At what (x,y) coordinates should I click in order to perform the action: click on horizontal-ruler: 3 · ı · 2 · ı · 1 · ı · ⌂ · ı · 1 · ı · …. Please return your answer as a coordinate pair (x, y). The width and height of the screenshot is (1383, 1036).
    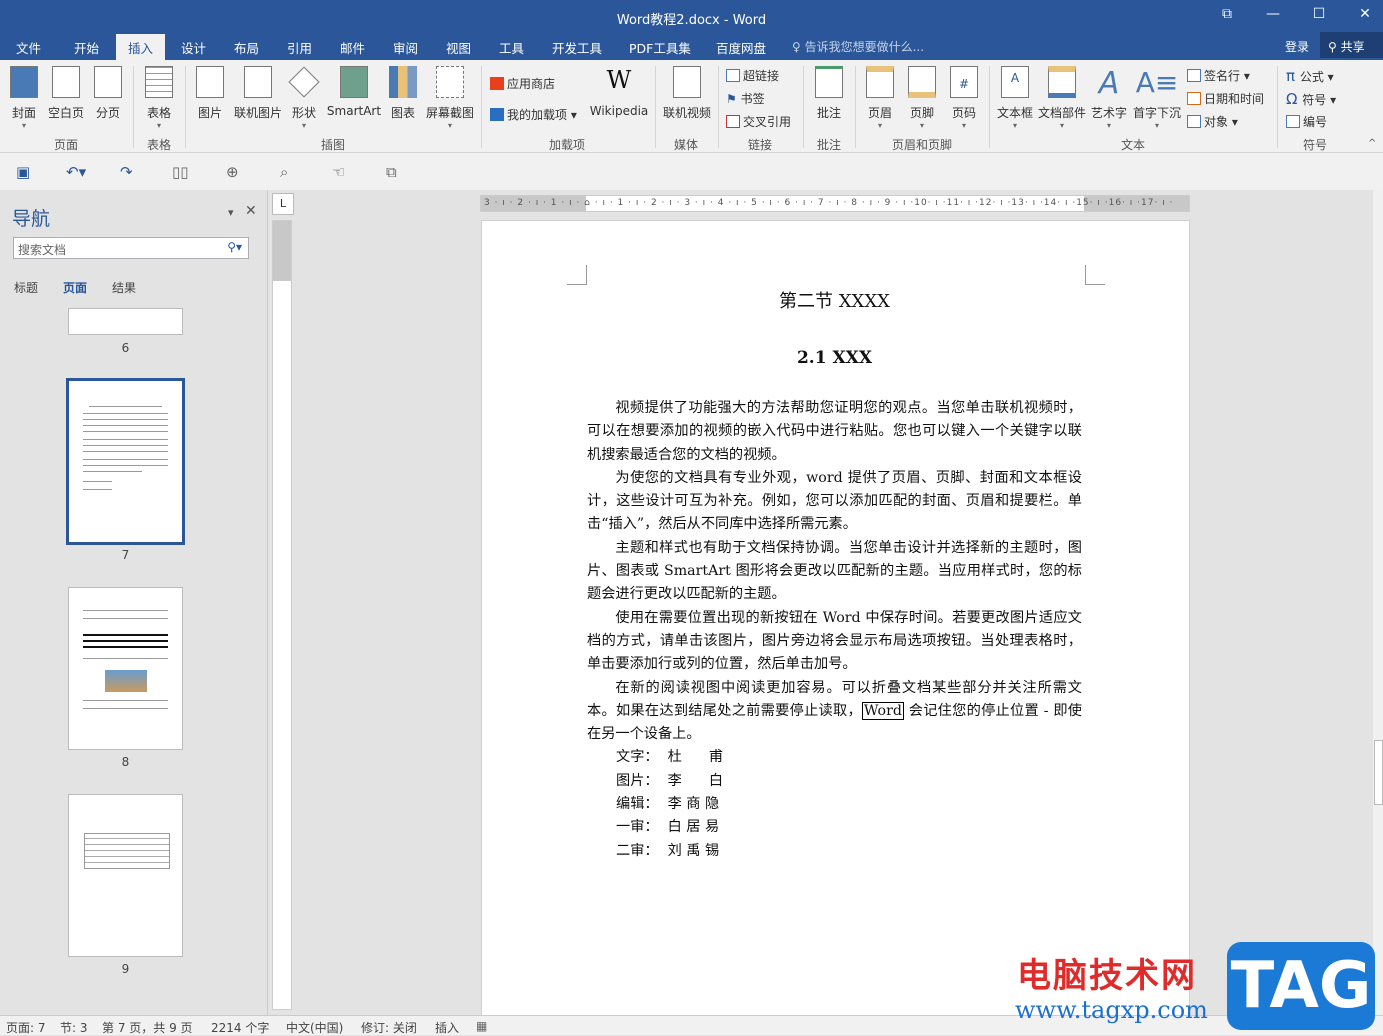
    Looking at the image, I should click on (835, 203).